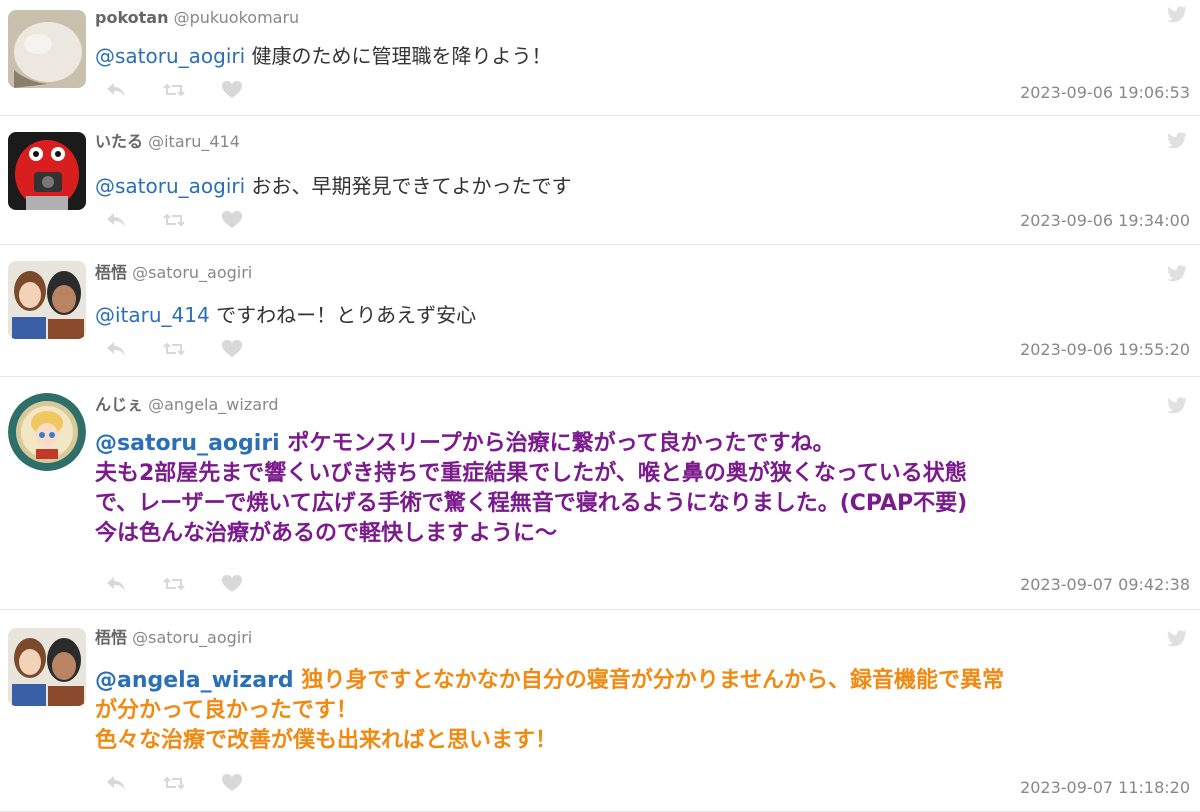  What do you see at coordinates (326, 740) in the screenshot?
I see `tweet-text-line: 色々な治療で改善が僕も出来ればと思います！` at bounding box center [326, 740].